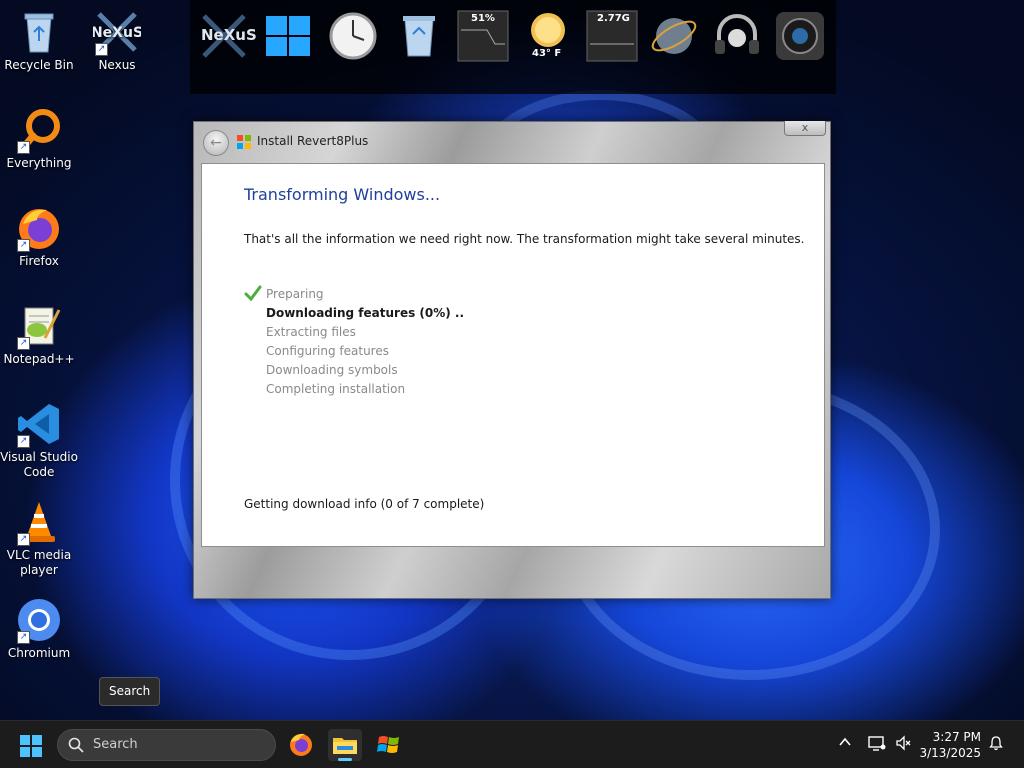 Image resolution: width=1024 pixels, height=768 pixels. Describe the element at coordinates (336, 389) in the screenshot. I see `step-completing-installation: Completing installation` at that location.